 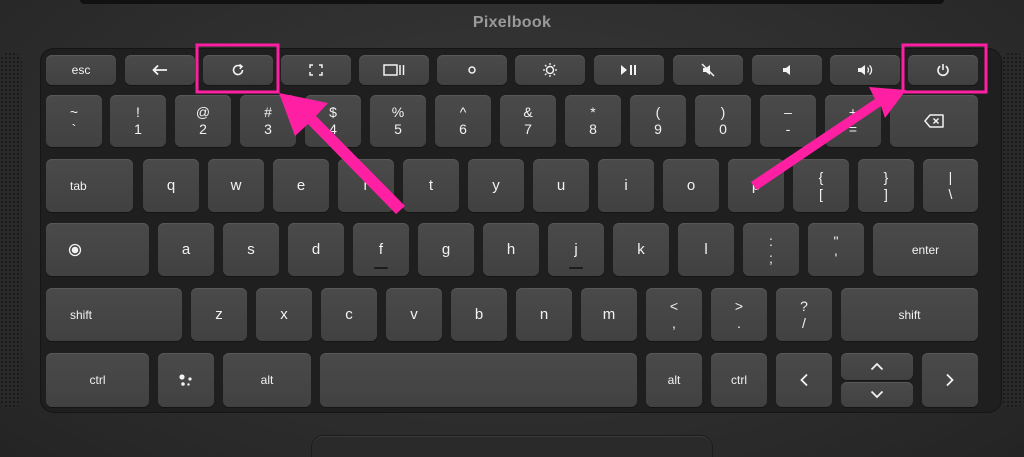 I want to click on arrow-to-power, so click(x=828, y=138).